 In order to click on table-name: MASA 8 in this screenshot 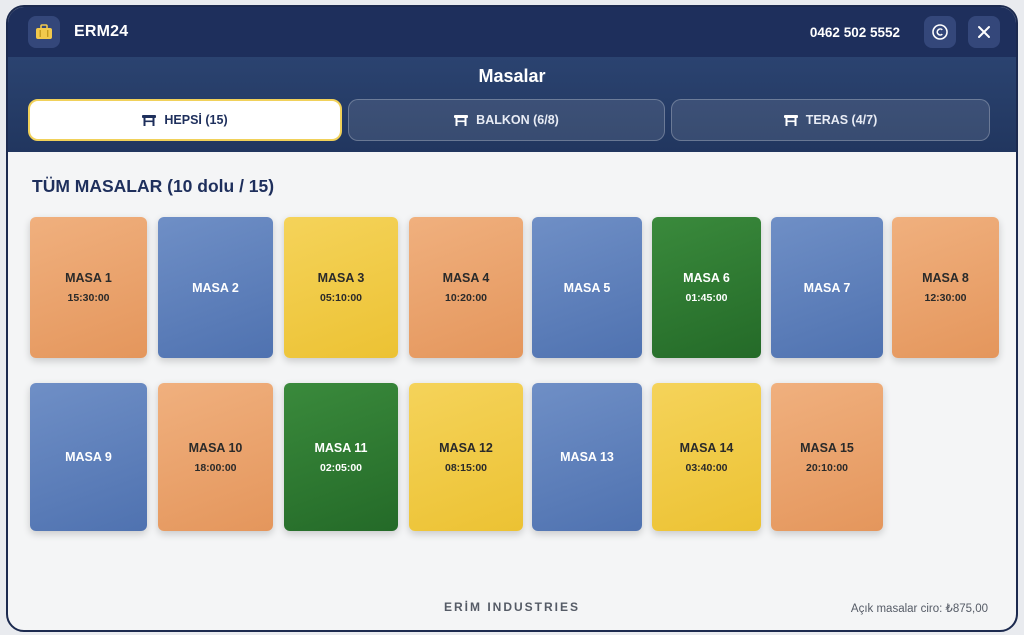, I will do `click(945, 278)`.